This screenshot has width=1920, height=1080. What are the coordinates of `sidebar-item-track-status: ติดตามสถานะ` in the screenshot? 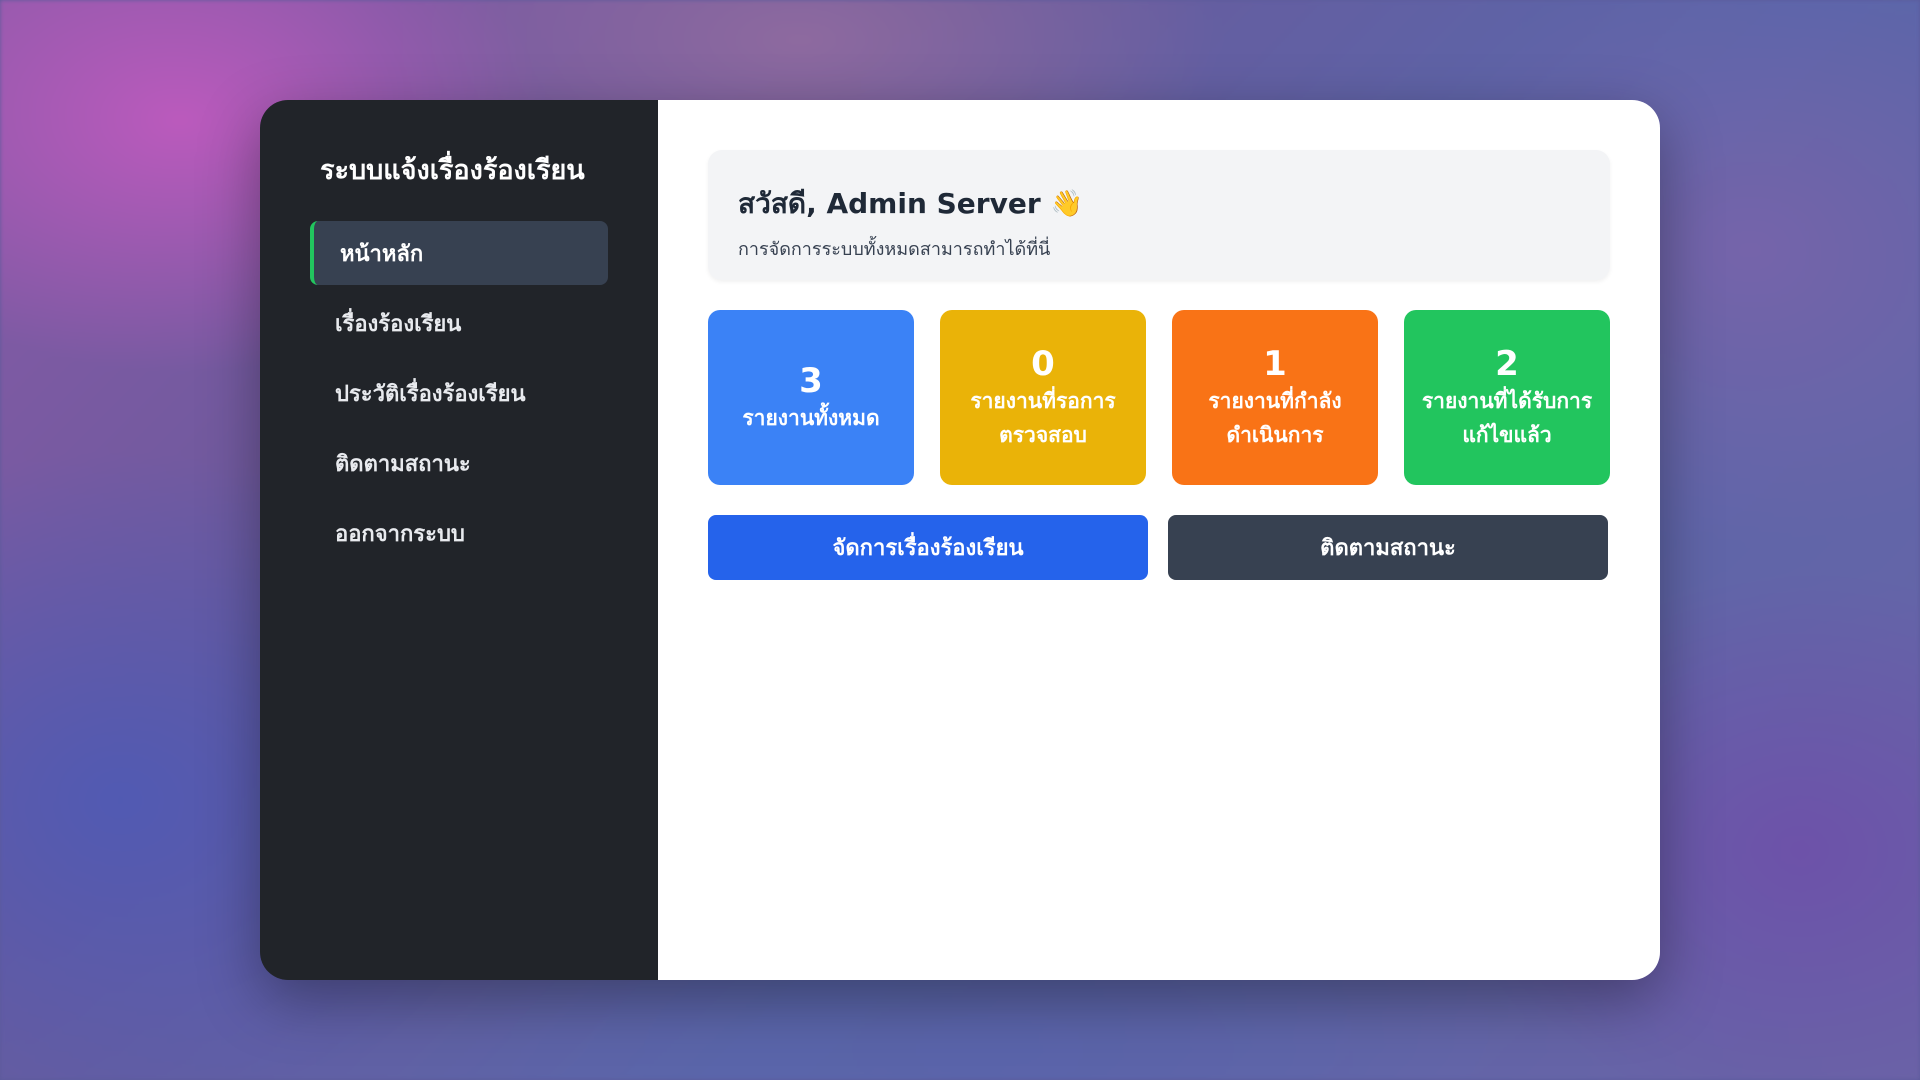 It's located at (459, 463).